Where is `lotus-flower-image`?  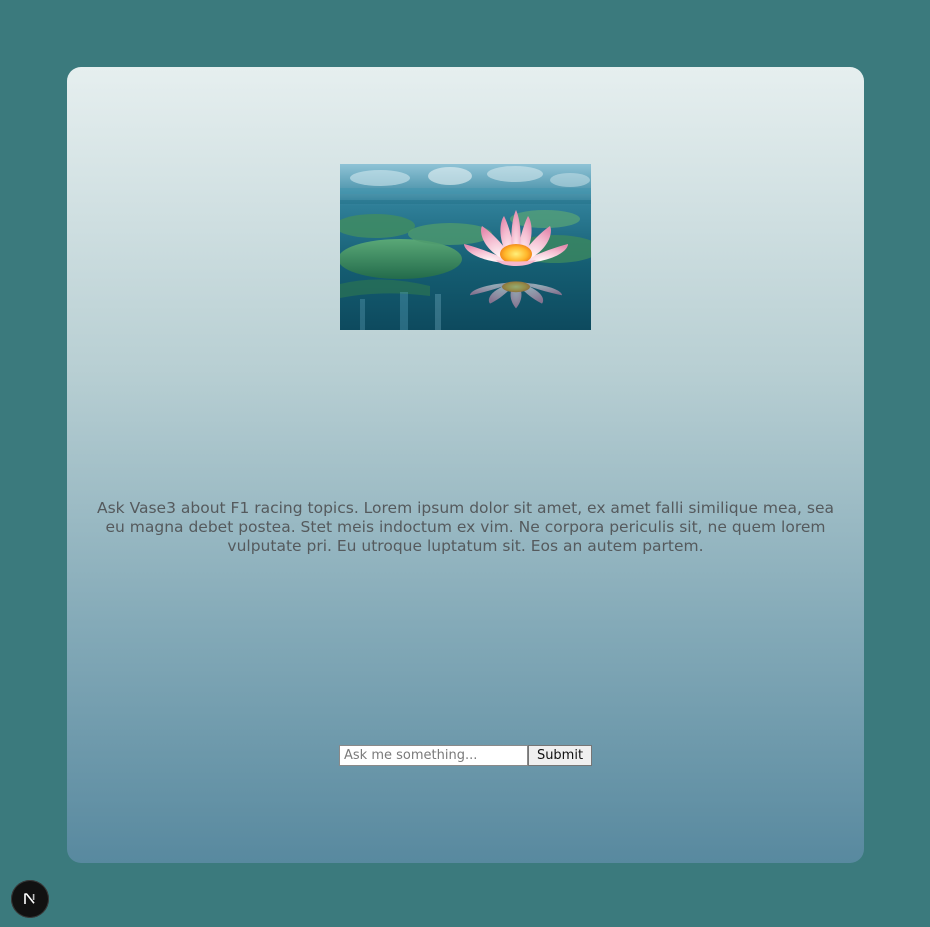 lotus-flower-image is located at coordinates (465, 247).